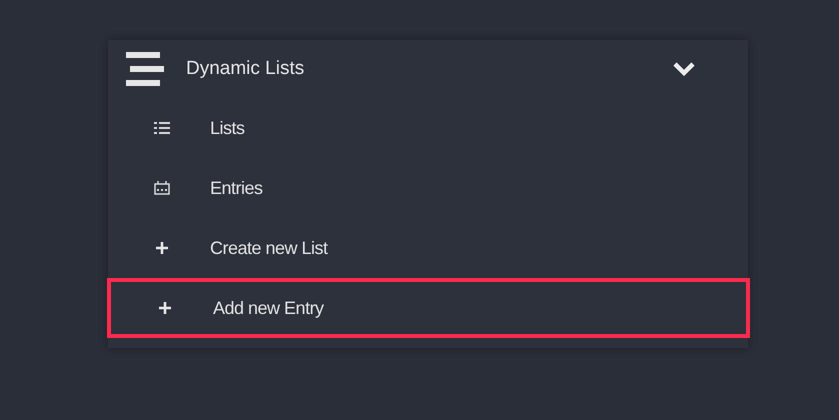 This screenshot has height=420, width=839. What do you see at coordinates (428, 248) in the screenshot?
I see `menu-item: Create new List` at bounding box center [428, 248].